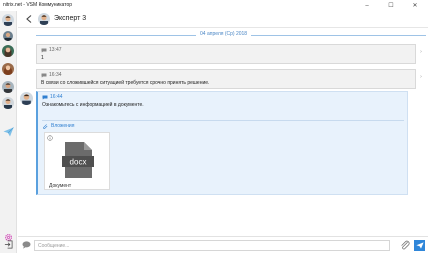  What do you see at coordinates (415, 5) in the screenshot?
I see `close-button: ✕` at bounding box center [415, 5].